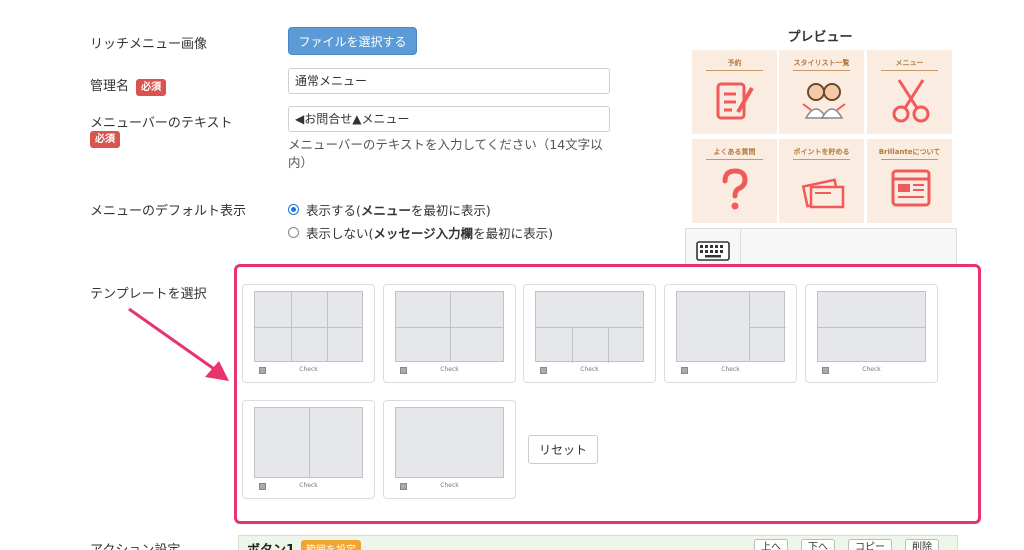 The height and width of the screenshot is (550, 1024). What do you see at coordinates (909, 63) in the screenshot?
I see `preview-cell-title: メニュー` at bounding box center [909, 63].